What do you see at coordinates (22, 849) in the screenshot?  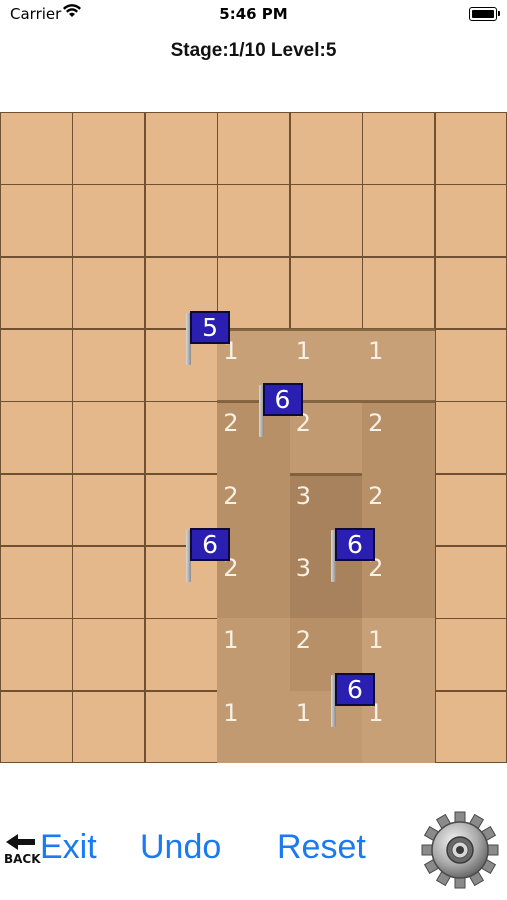 I see `back-button: BACK` at bounding box center [22, 849].